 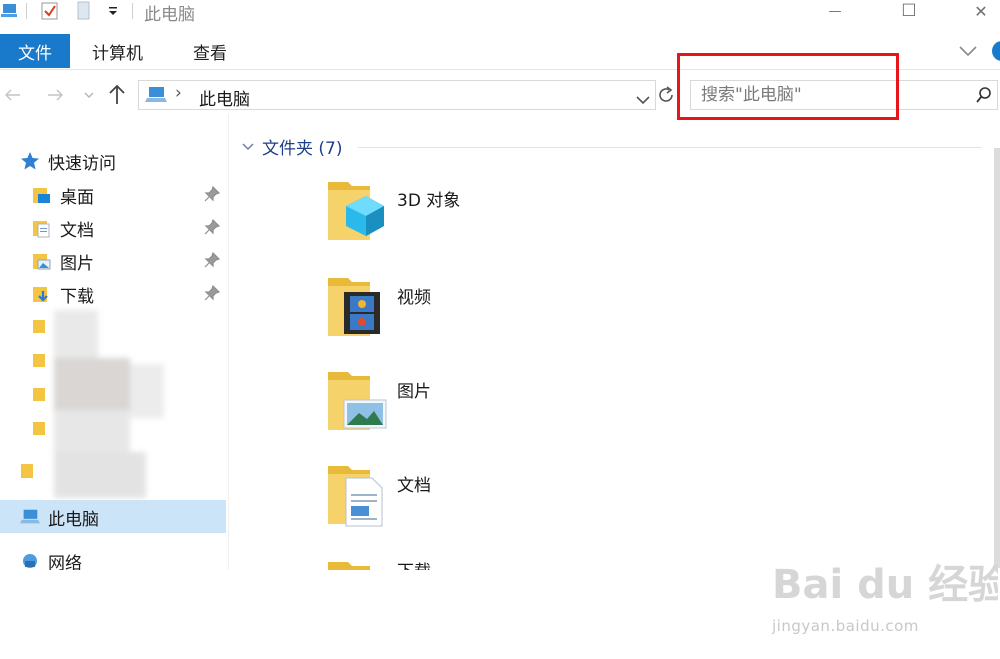 I want to click on network-icon, so click(x=30, y=561).